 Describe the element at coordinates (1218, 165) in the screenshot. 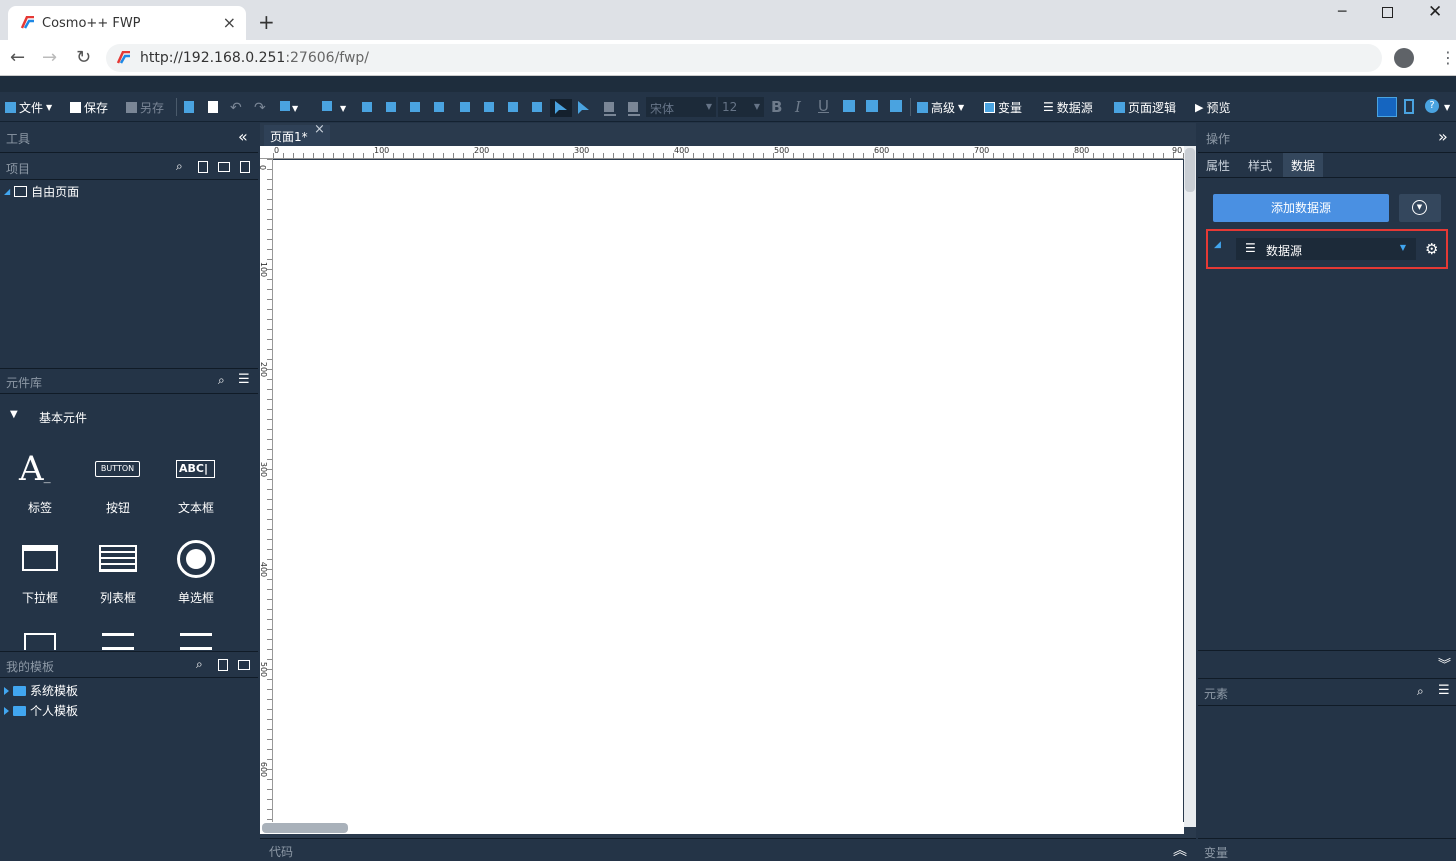

I see `tab-properties: 属性` at that location.